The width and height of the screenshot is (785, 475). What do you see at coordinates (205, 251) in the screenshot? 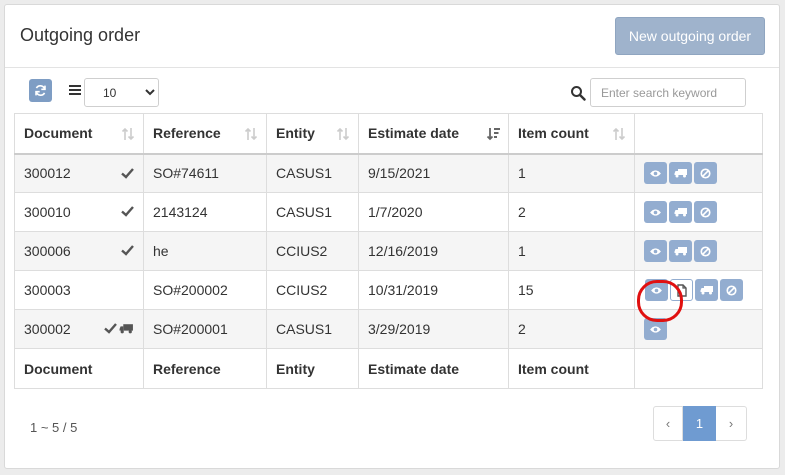
I see `reference-cell: he` at bounding box center [205, 251].